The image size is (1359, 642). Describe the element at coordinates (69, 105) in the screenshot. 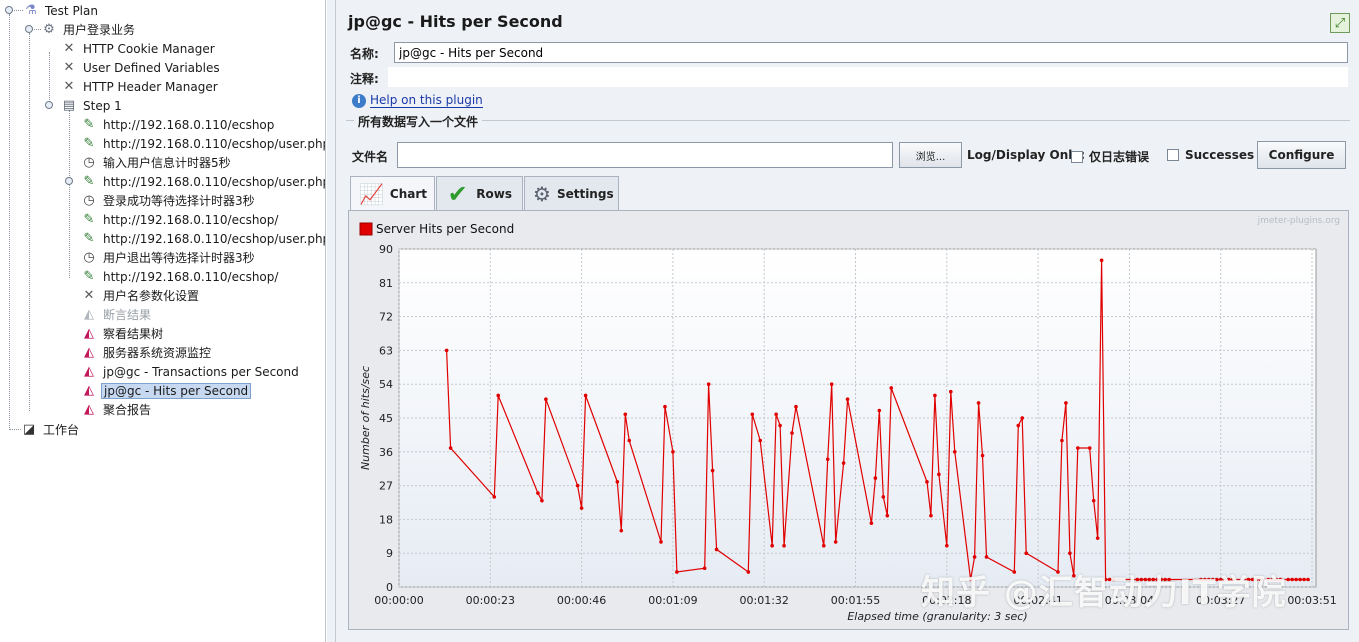

I see `transaction-icon: ▤` at that location.